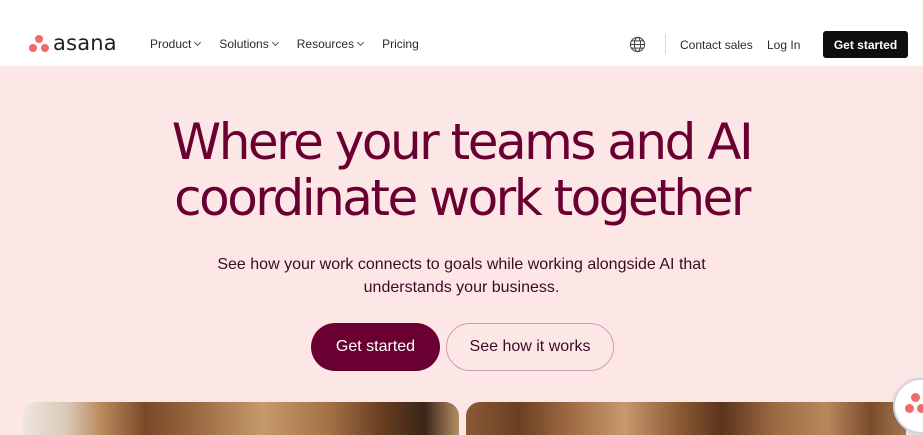  Describe the element at coordinates (865, 44) in the screenshot. I see `get-started-nav-button: Get started` at that location.